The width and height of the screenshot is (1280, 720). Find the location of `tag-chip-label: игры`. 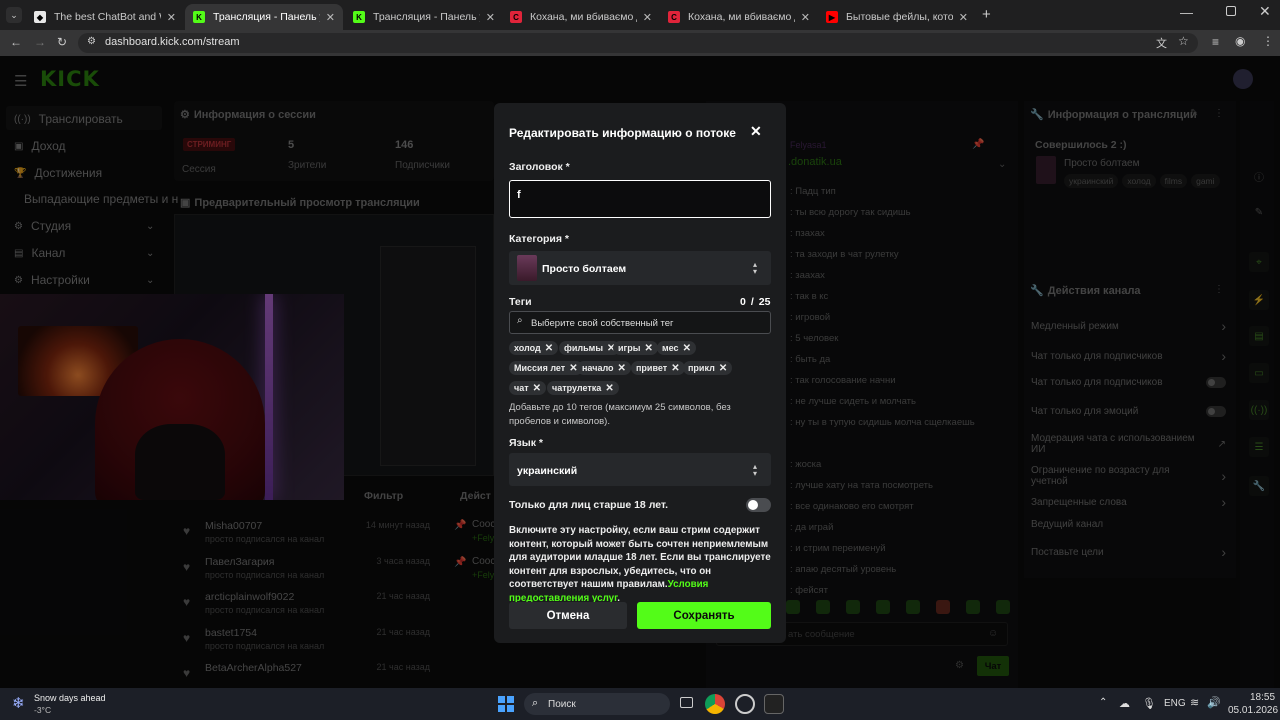

tag-chip-label: игры is located at coordinates (629, 348).